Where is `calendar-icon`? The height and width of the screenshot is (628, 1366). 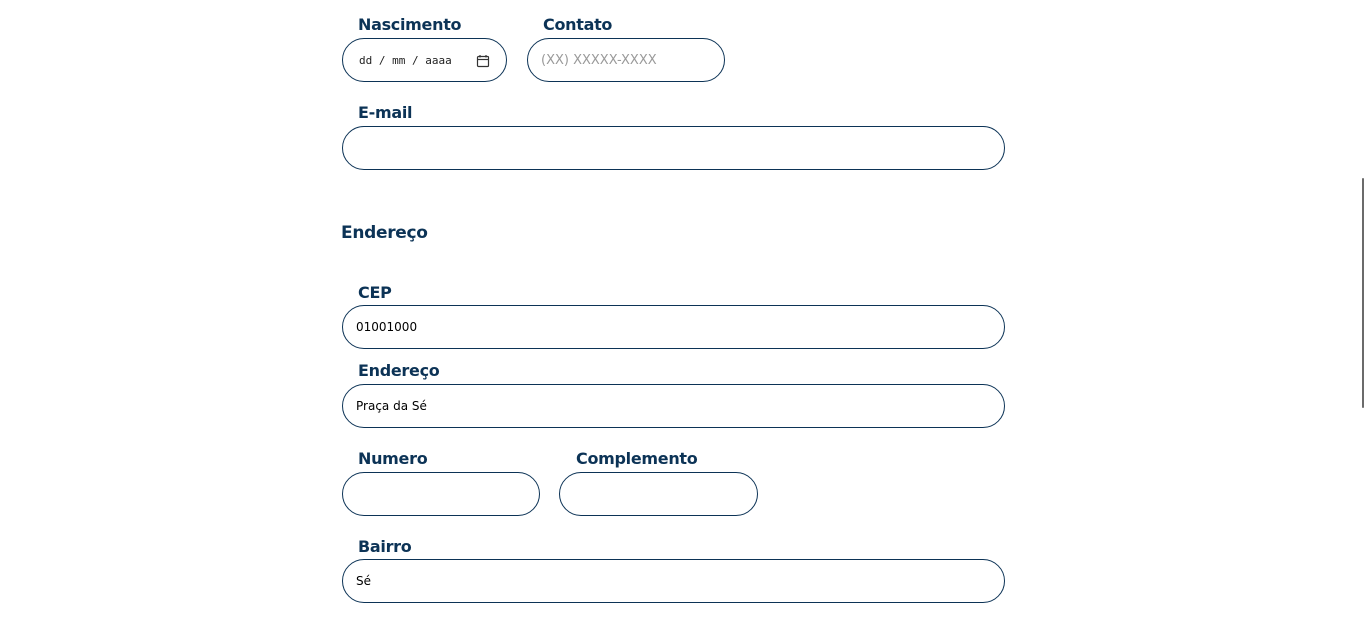
calendar-icon is located at coordinates (483, 60).